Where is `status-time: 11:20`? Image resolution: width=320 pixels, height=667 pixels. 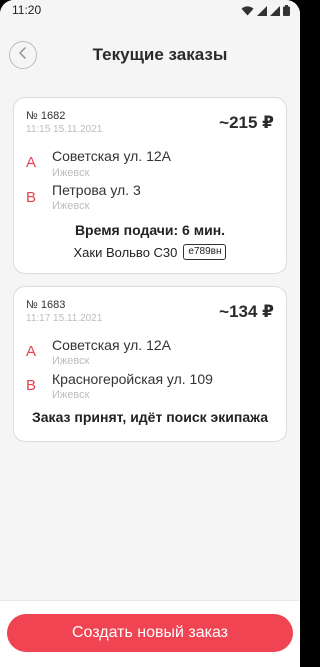 status-time: 11:20 is located at coordinates (27, 10).